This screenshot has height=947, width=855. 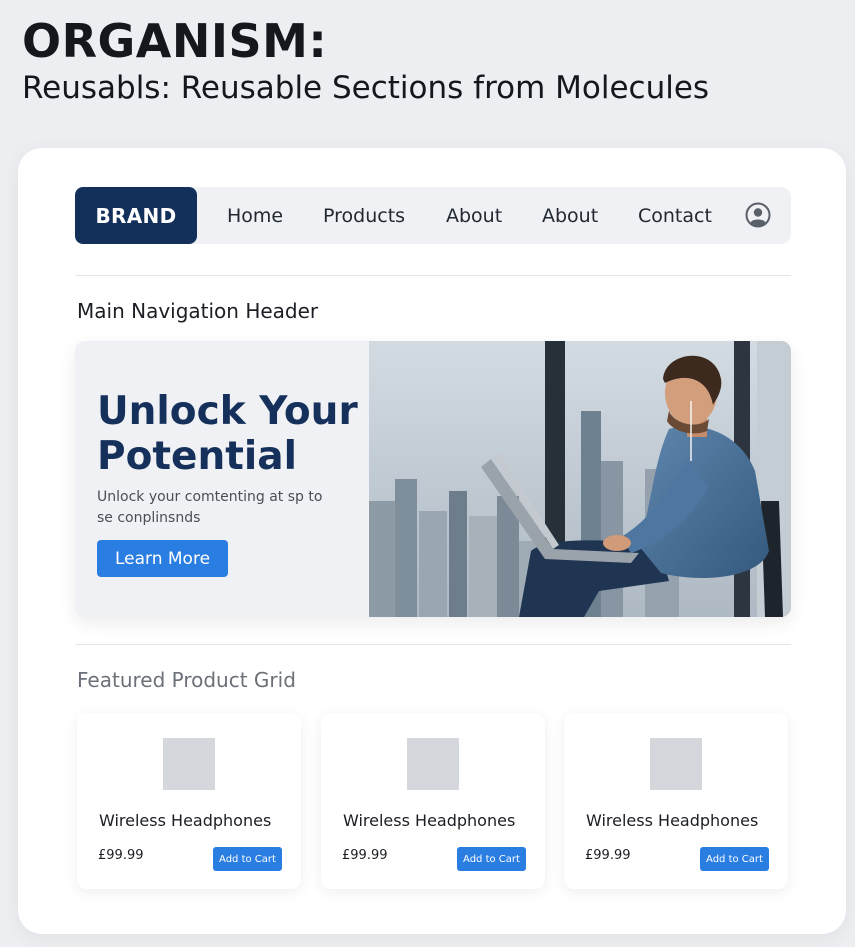 What do you see at coordinates (198, 311) in the screenshot?
I see `section-label-navigation: Main Navigation Header` at bounding box center [198, 311].